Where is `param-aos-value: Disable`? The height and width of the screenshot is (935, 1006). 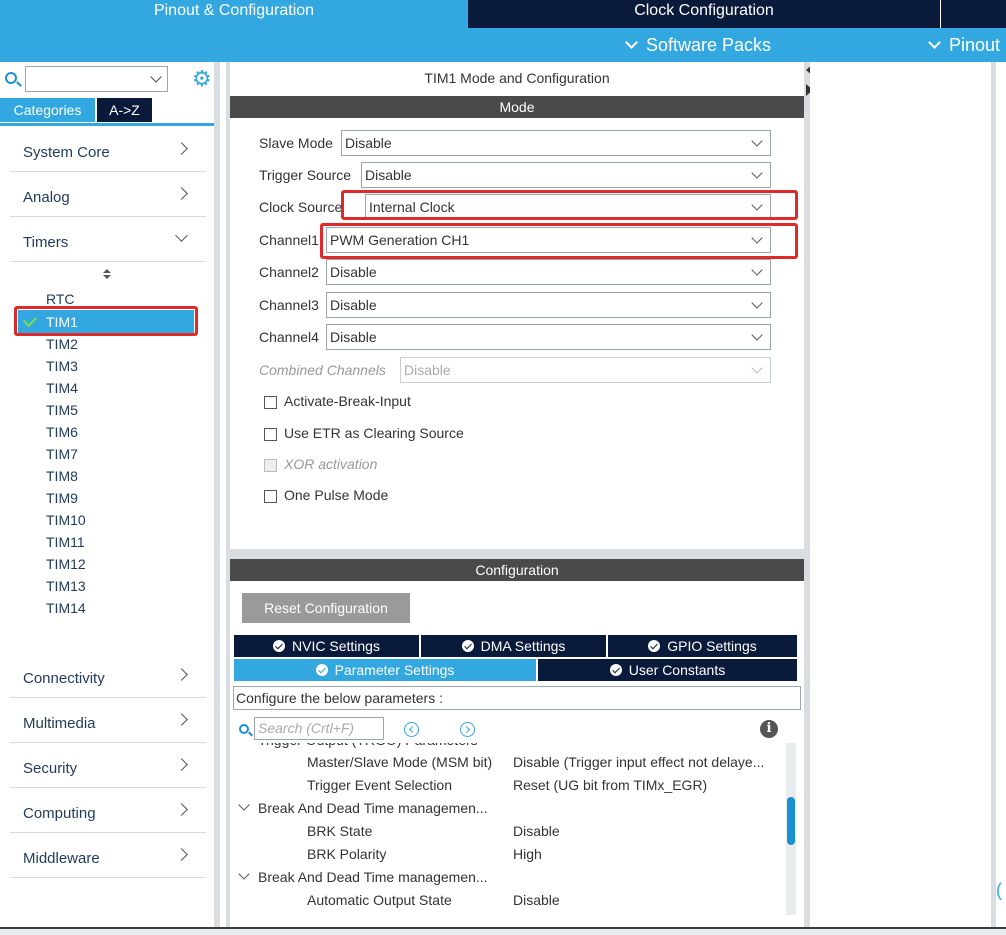 param-aos-value: Disable is located at coordinates (536, 900).